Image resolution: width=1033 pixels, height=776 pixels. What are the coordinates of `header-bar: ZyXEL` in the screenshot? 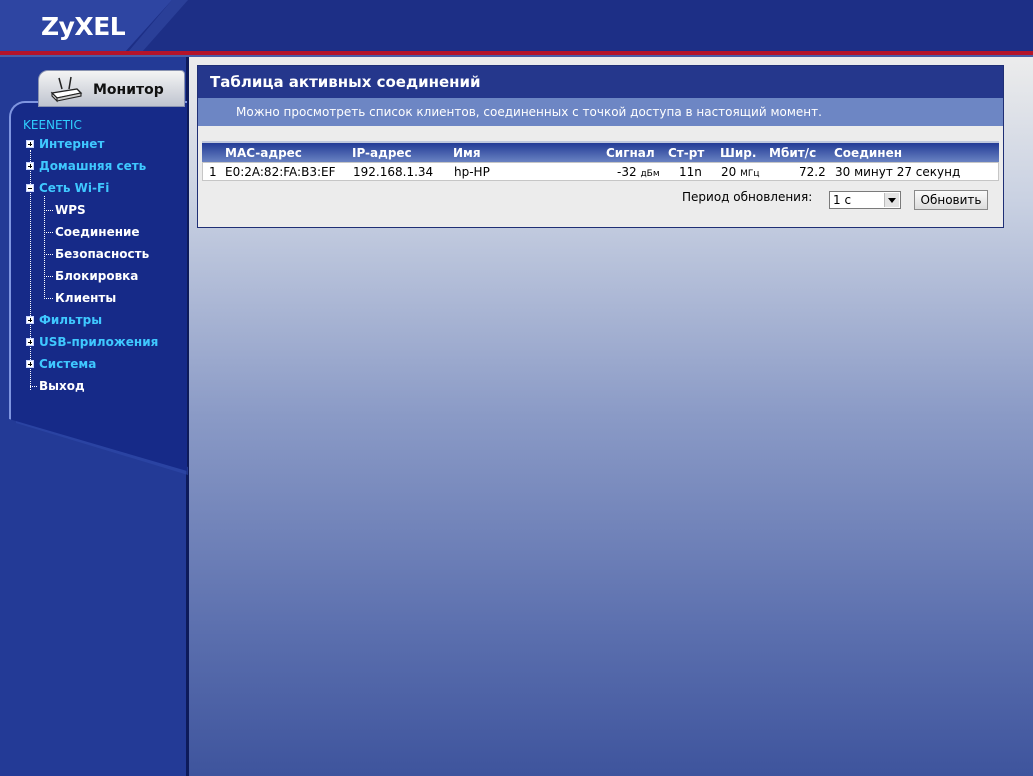 It's located at (516, 28).